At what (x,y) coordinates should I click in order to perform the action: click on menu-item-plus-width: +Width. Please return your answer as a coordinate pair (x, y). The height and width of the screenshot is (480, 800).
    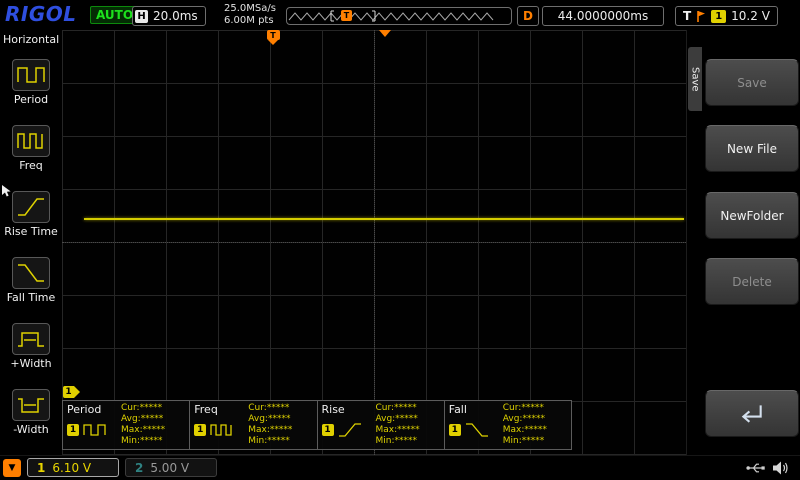
    Looking at the image, I should click on (31, 346).